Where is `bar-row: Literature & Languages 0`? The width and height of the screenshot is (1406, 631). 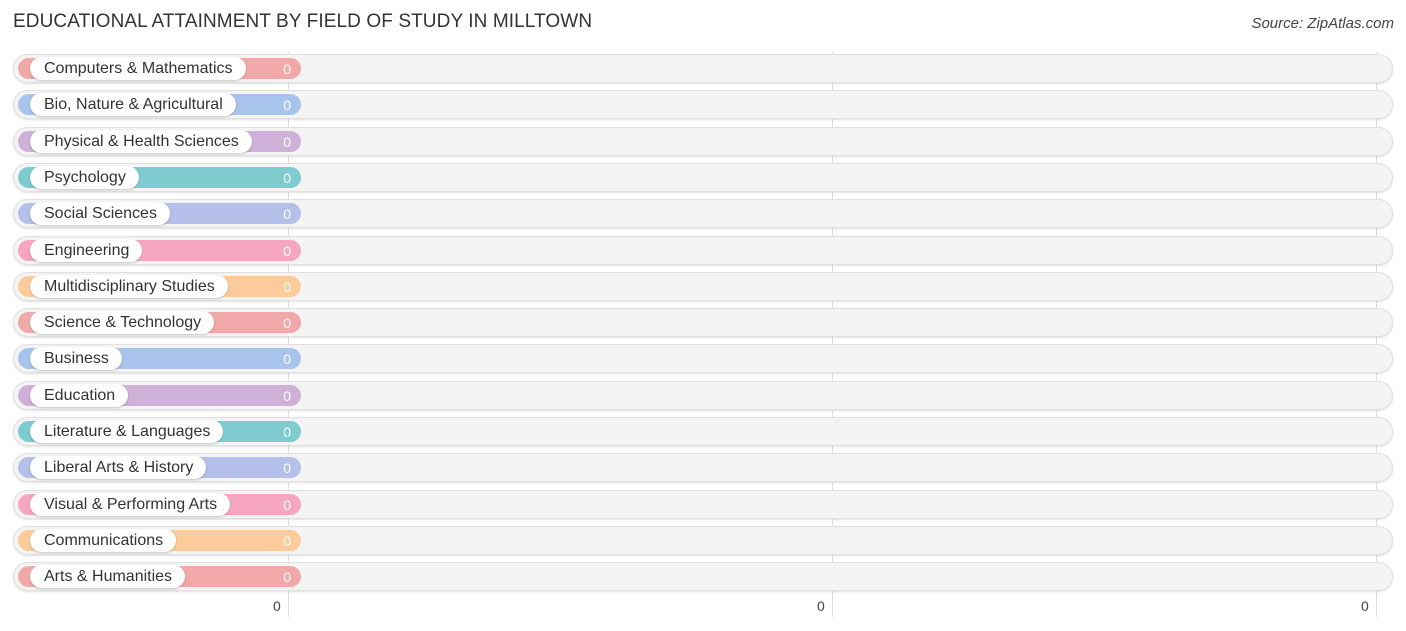 bar-row: Literature & Languages 0 is located at coordinates (703, 431).